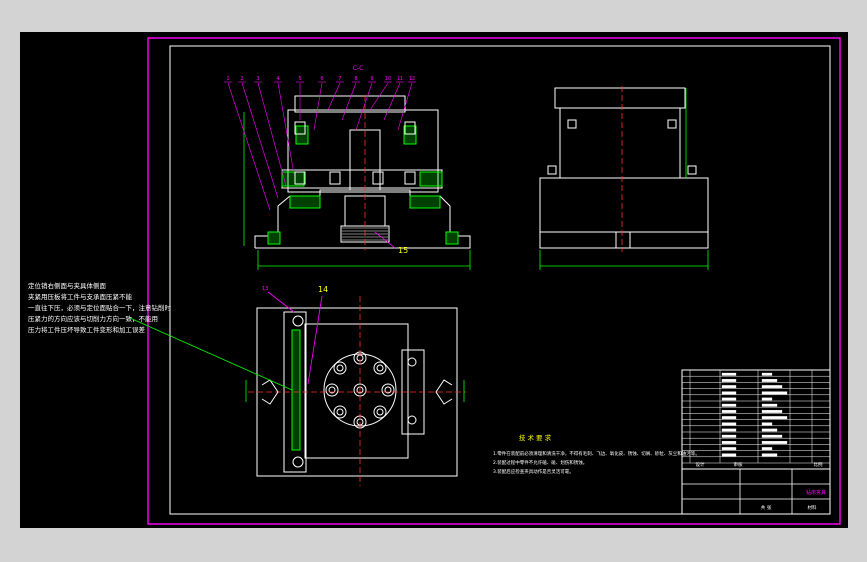 The image size is (867, 562). What do you see at coordinates (321, 79) in the screenshot?
I see `part-number-6: 6` at bounding box center [321, 79].